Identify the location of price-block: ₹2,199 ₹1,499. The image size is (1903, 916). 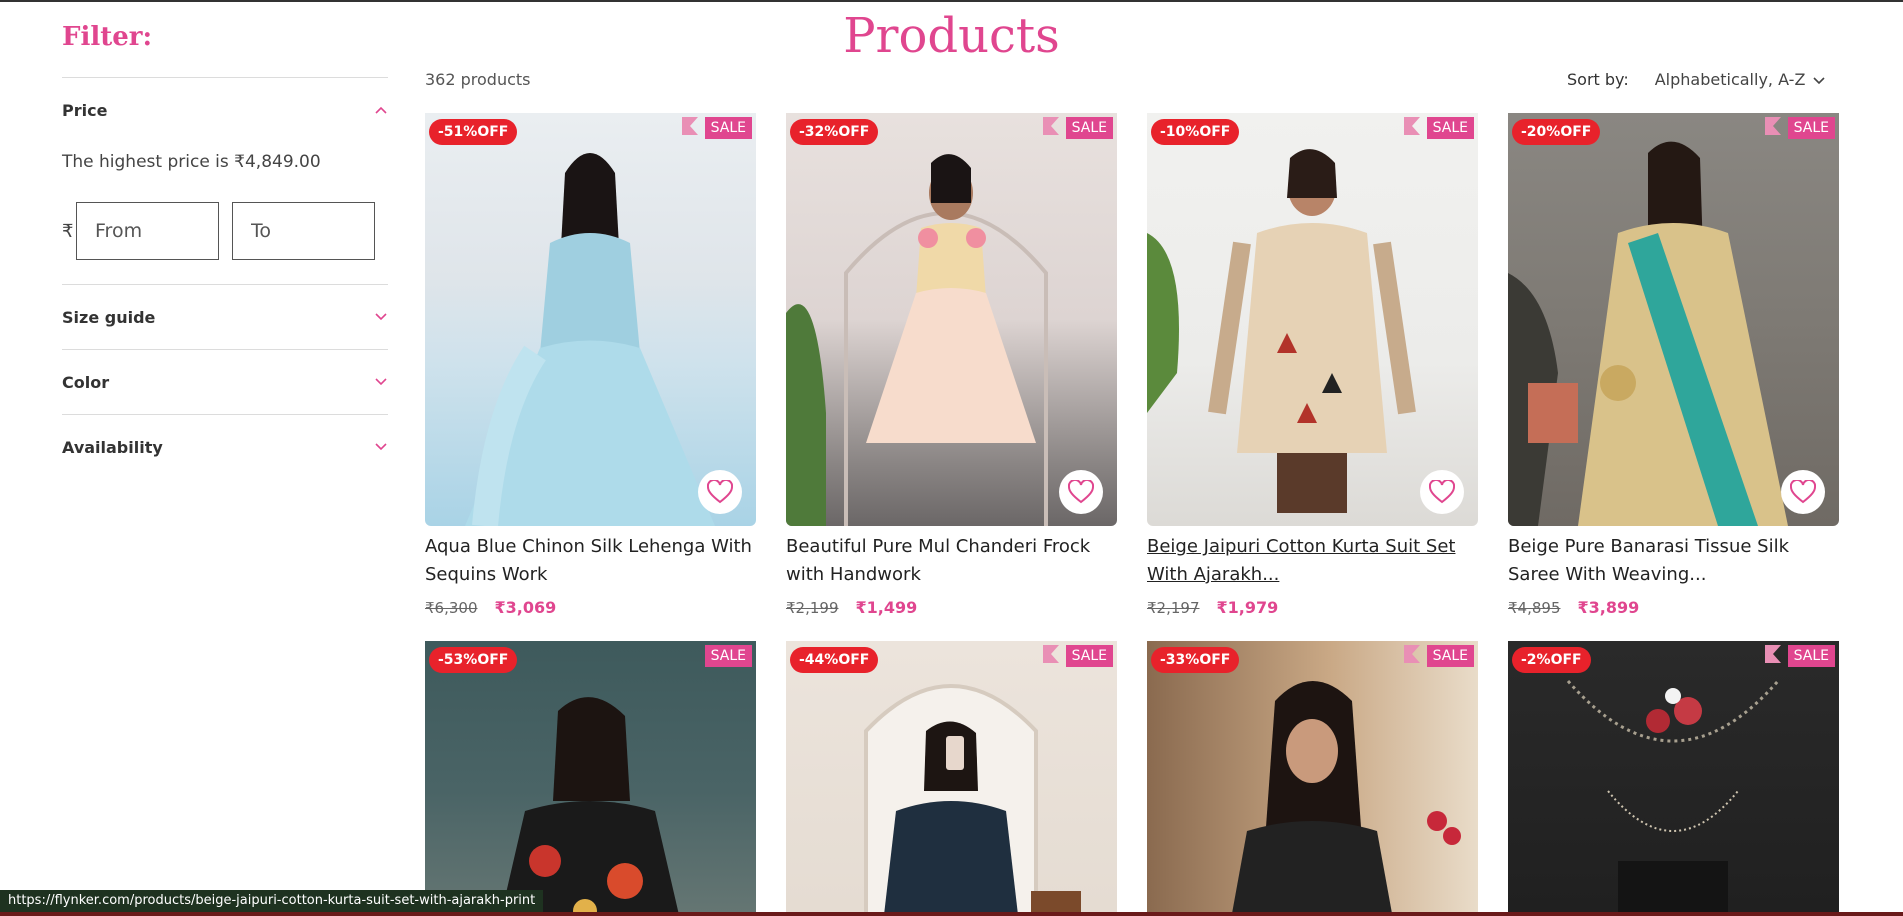
(951, 607).